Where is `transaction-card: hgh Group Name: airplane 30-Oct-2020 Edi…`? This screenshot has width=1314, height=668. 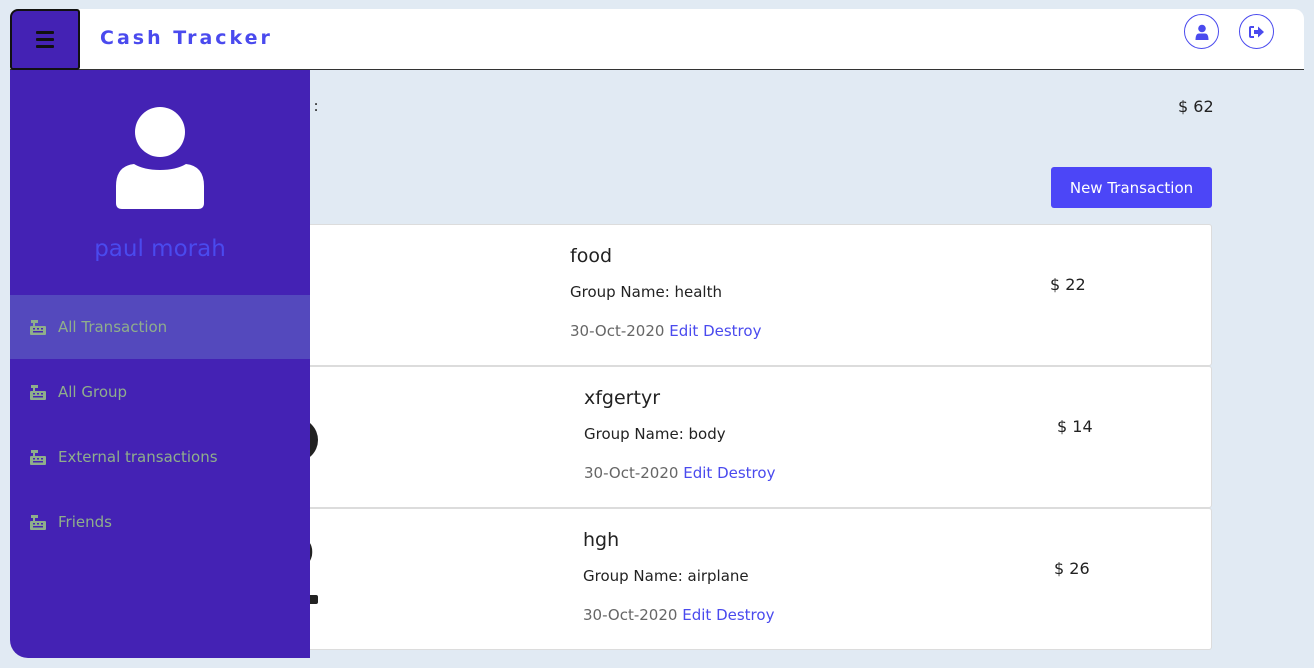 transaction-card: hgh Group Name: airplane 30-Oct-2020 Edi… is located at coordinates (753, 579).